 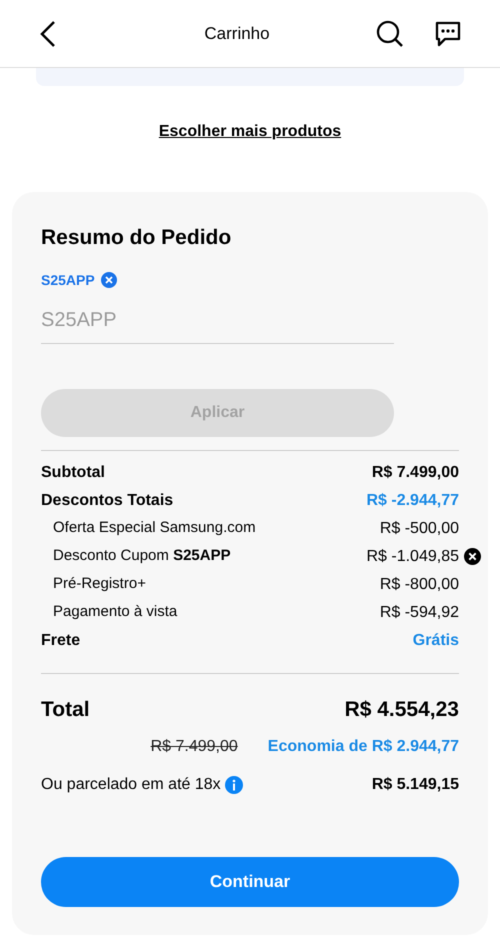 What do you see at coordinates (154, 528) in the screenshot?
I see `discount-label: Oferta Especial Samsung.com` at bounding box center [154, 528].